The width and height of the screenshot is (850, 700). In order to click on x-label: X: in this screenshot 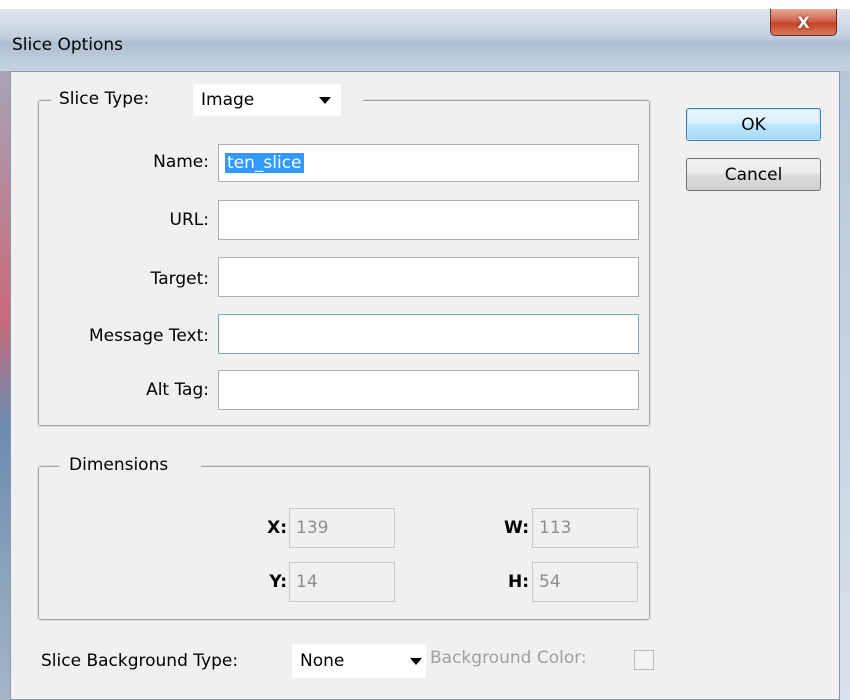, I will do `click(277, 528)`.